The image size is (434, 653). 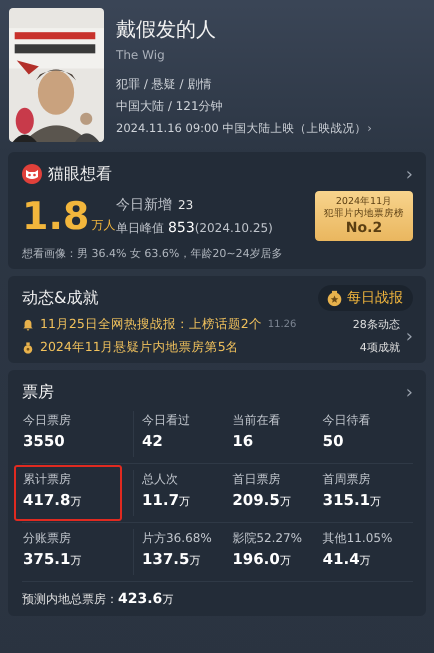 I want to click on stat-value: 41.4, so click(x=341, y=559).